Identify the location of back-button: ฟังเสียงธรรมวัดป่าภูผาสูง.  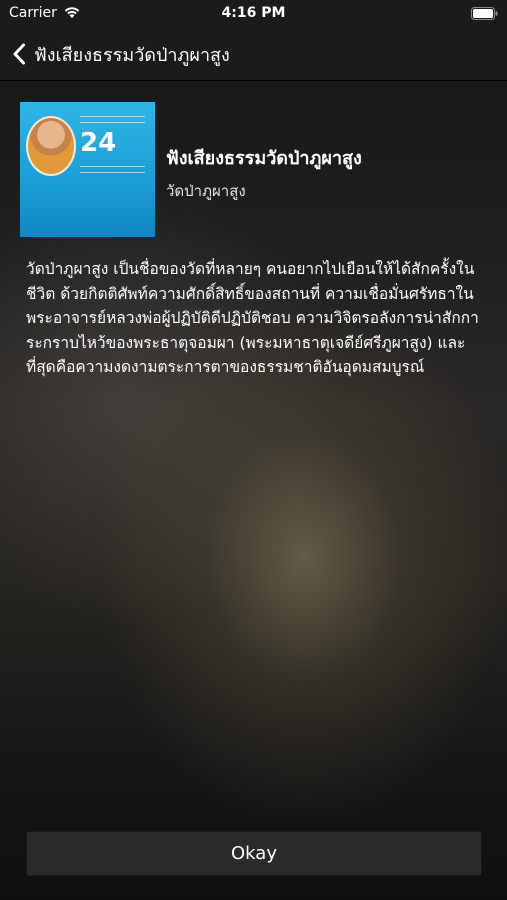
(121, 54).